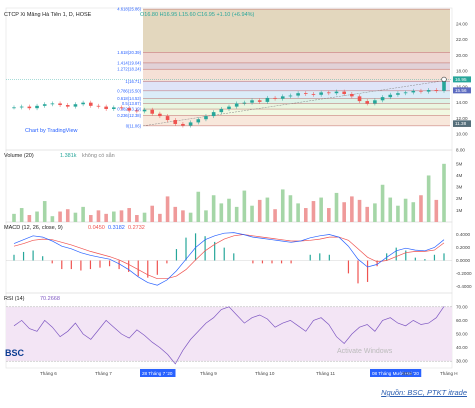  Describe the element at coordinates (19, 156) in the screenshot. I see `volume-title: Volume (20)` at that location.